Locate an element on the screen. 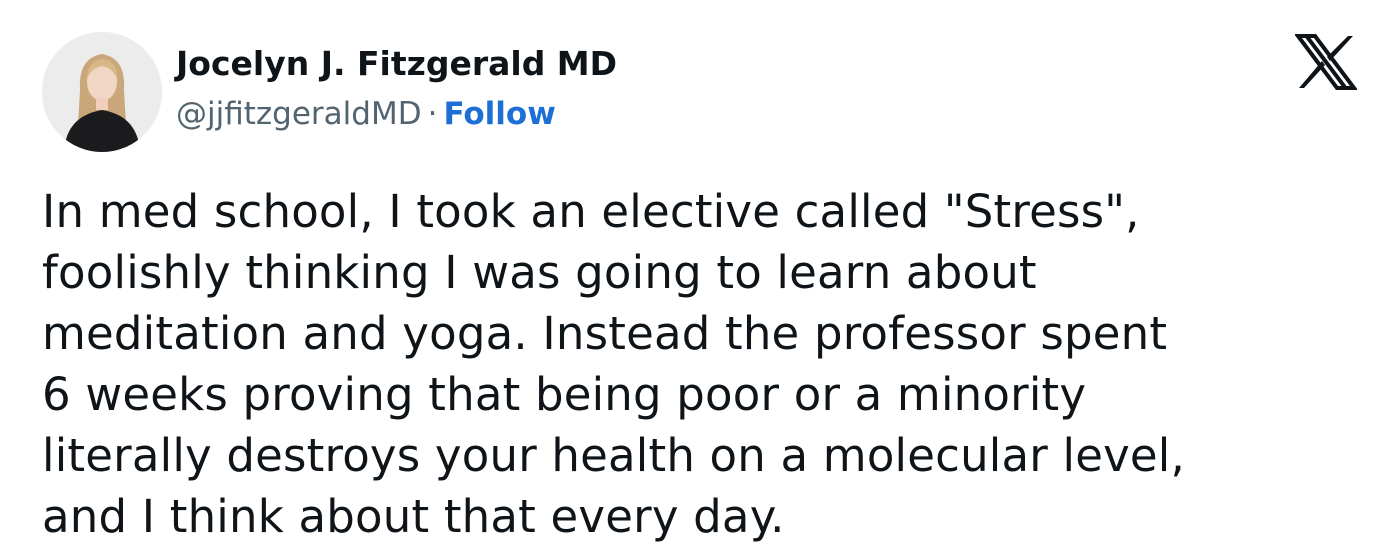 This screenshot has height=560, width=1392. x-logo-icon is located at coordinates (1326, 62).